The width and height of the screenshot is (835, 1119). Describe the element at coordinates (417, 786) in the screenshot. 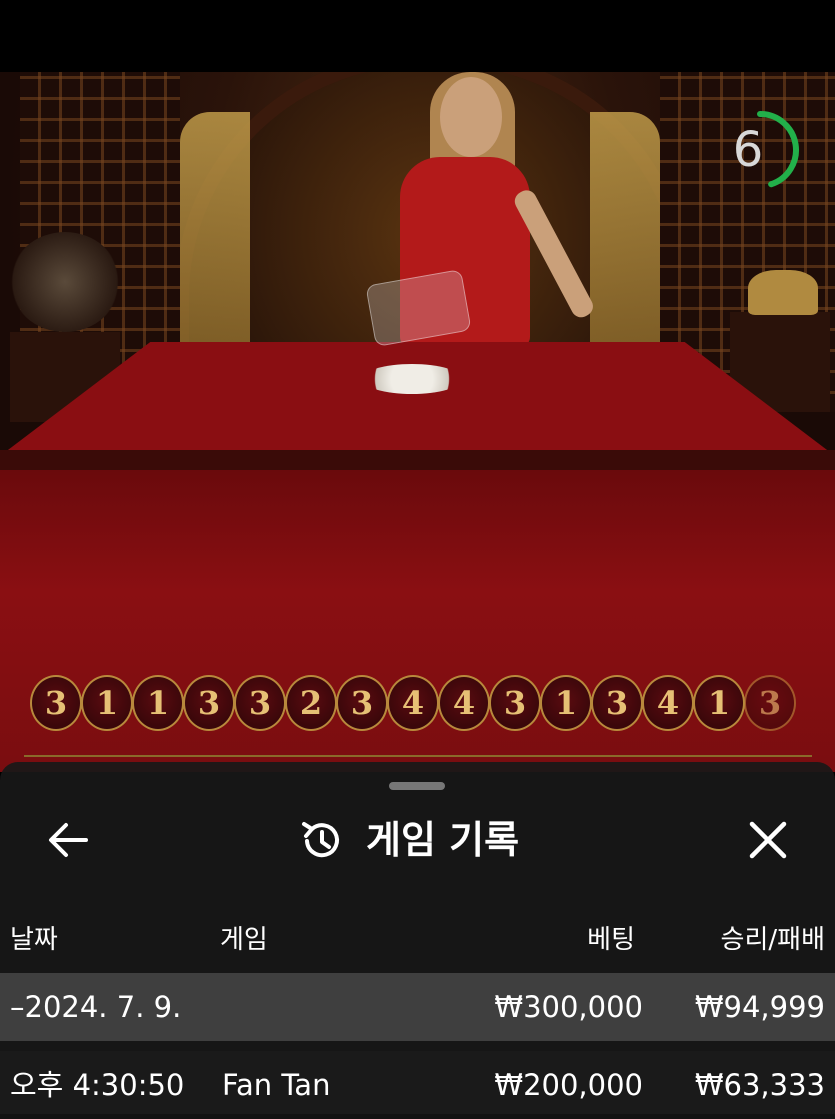

I see `sheet-drag-handle` at that location.